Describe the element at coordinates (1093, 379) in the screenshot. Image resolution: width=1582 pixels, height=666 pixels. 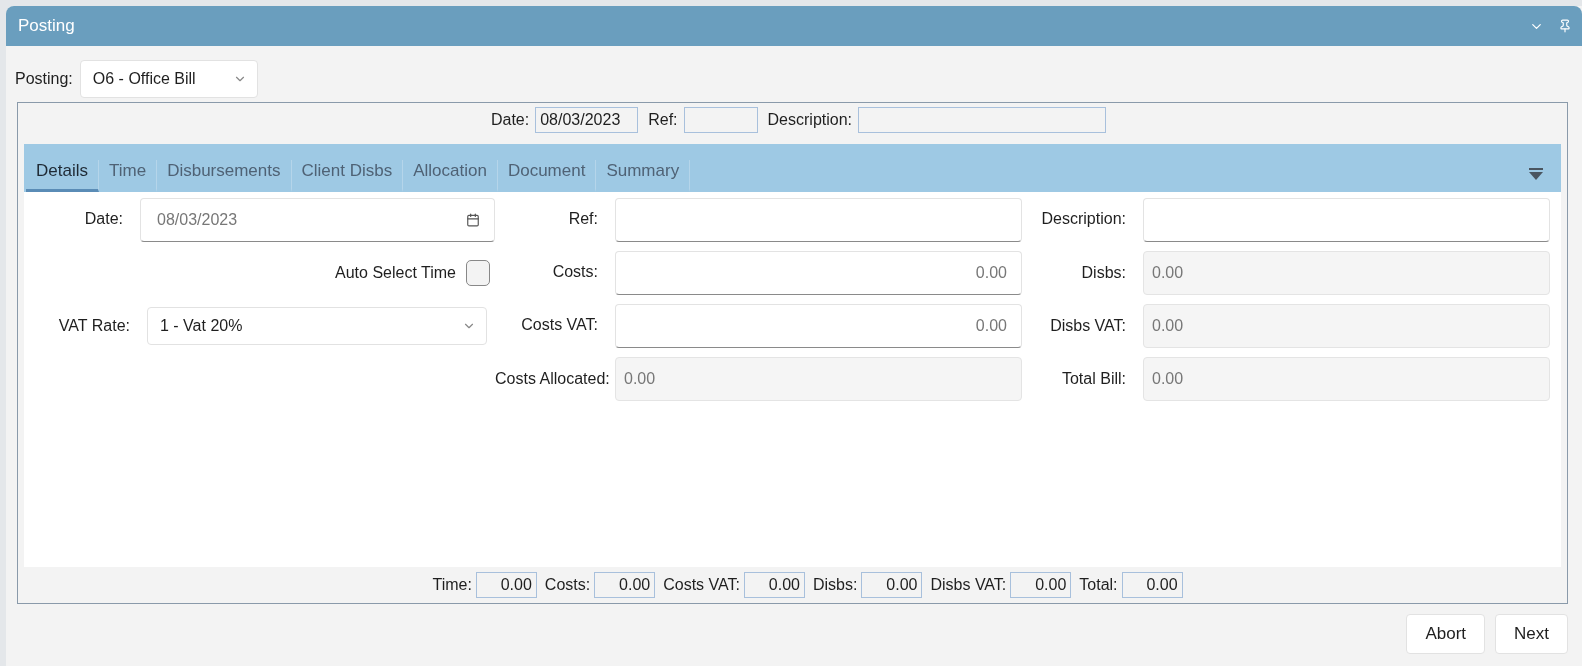
I see `field-label: Total Bill:` at that location.